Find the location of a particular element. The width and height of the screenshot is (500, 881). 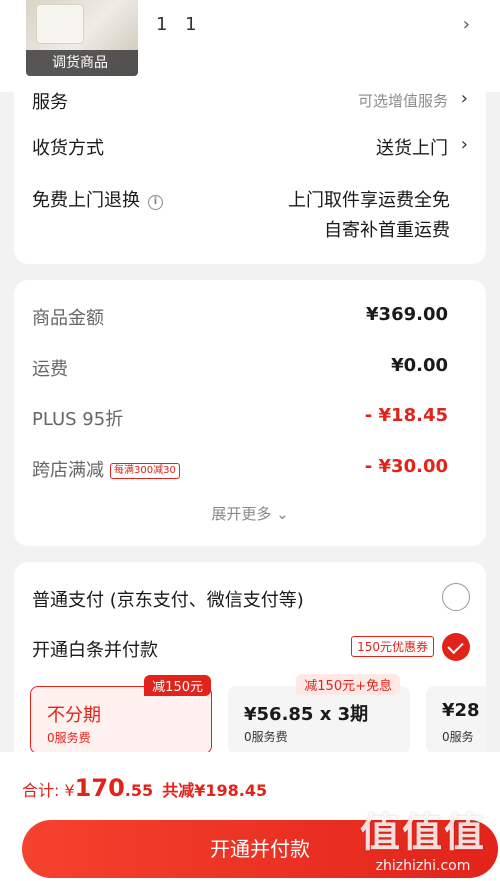

coupon-badge: 150元优惠券 is located at coordinates (392, 646).